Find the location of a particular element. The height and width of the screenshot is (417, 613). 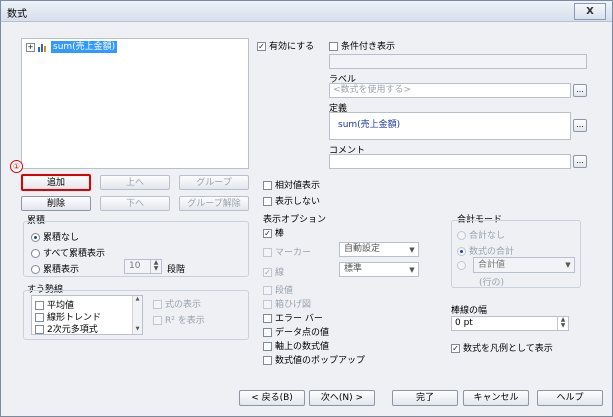

group-button: グループ is located at coordinates (214, 182).